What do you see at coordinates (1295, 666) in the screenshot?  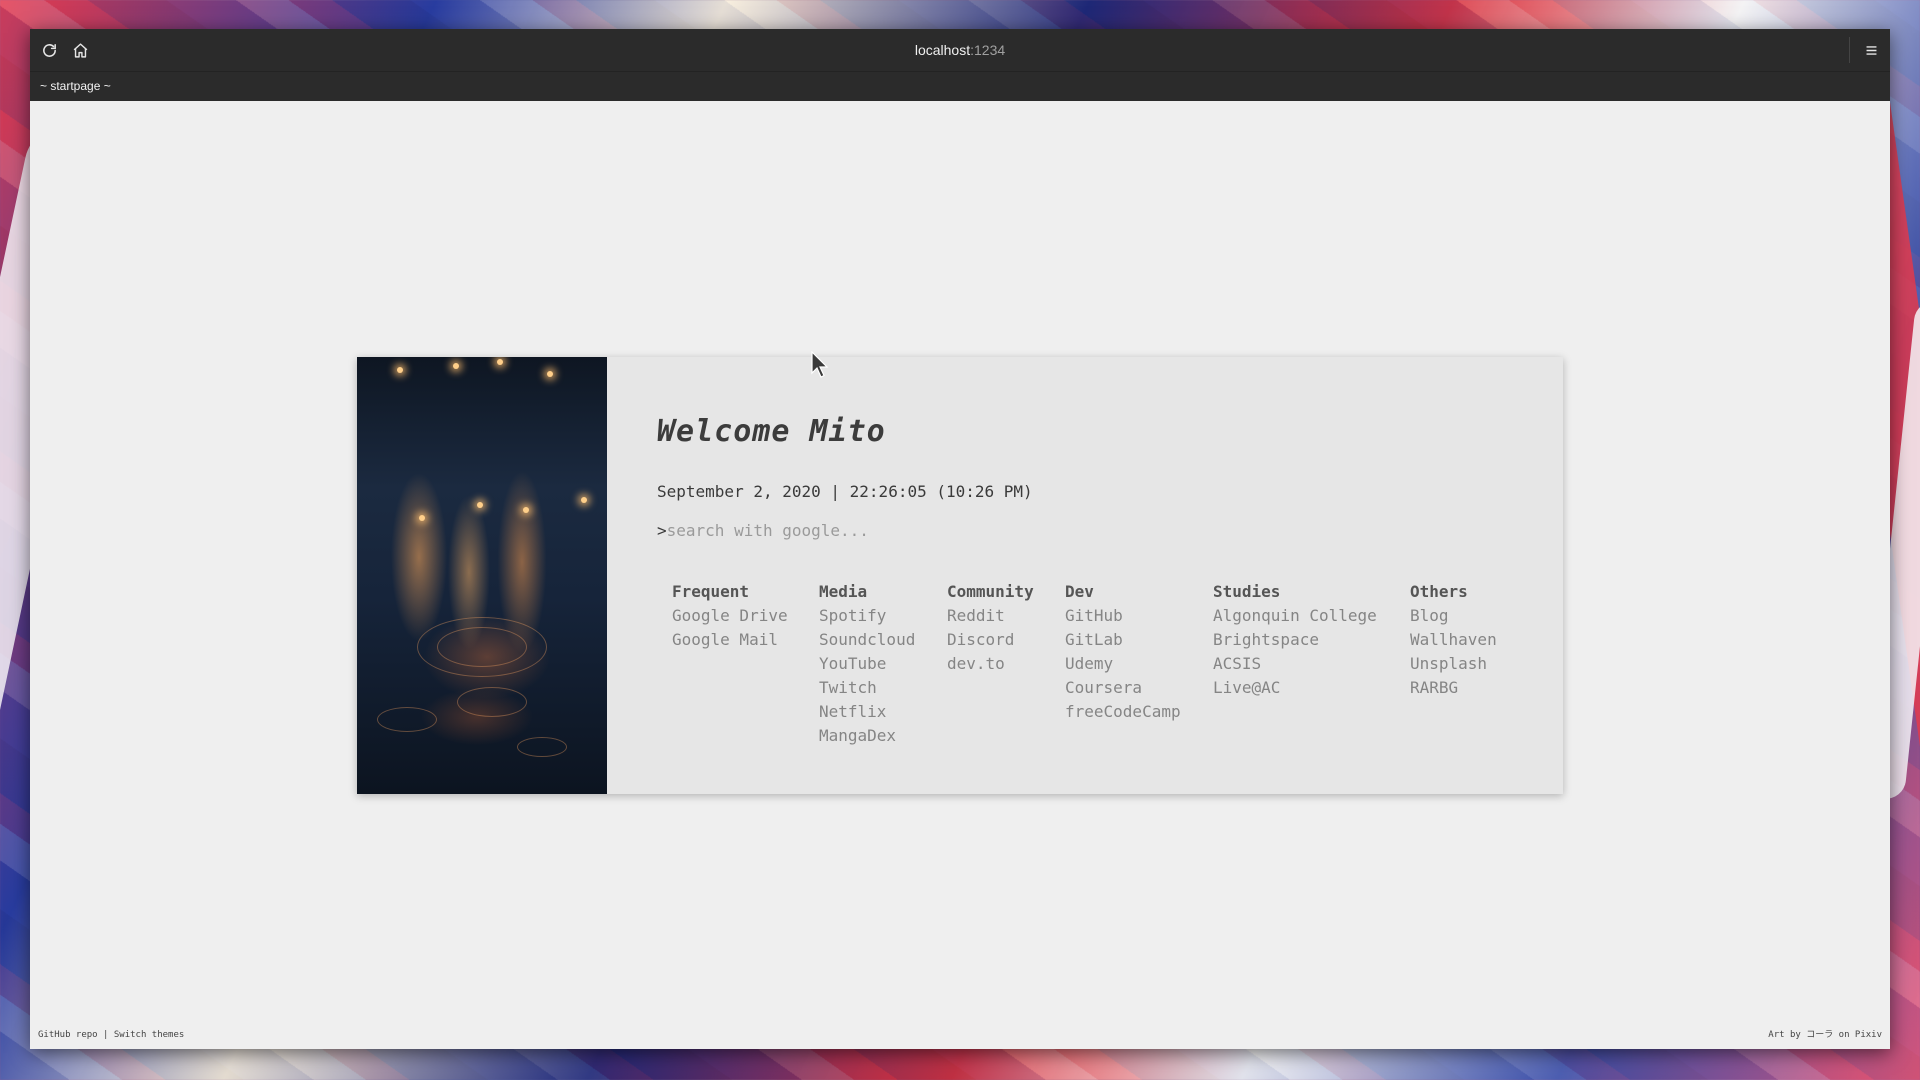 I see `link-acsis: ACSIS` at bounding box center [1295, 666].